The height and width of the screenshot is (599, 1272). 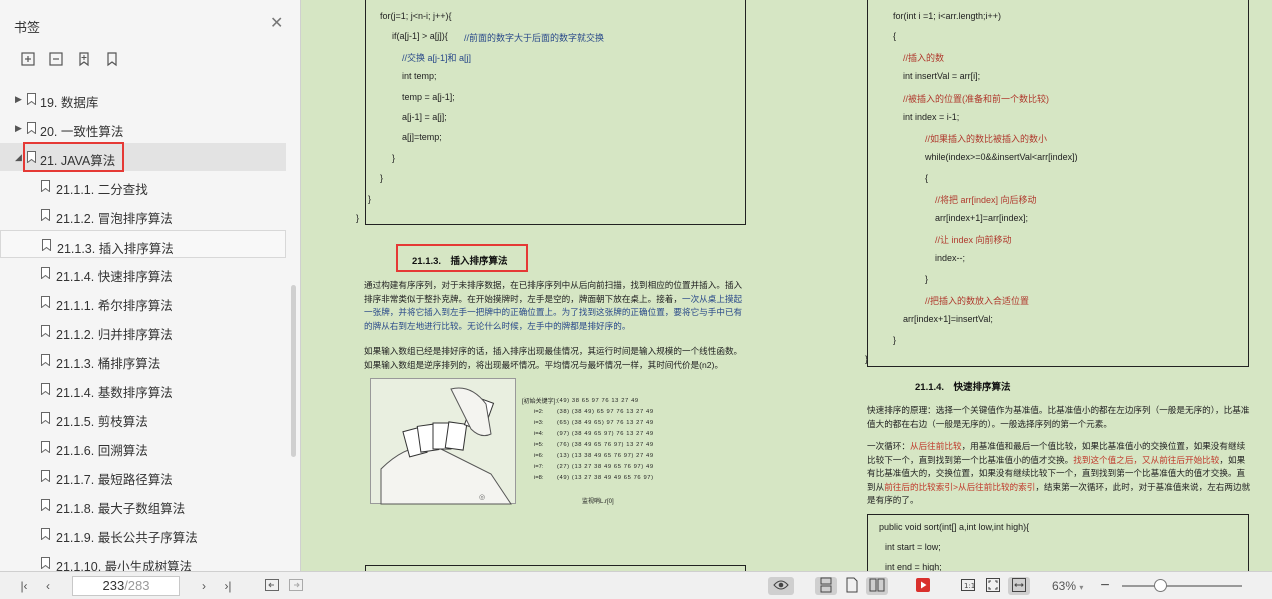 What do you see at coordinates (605, 412) in the screenshot?
I see `table-row-values: (38) (38 49) 65 97 76 13 27 49` at bounding box center [605, 412].